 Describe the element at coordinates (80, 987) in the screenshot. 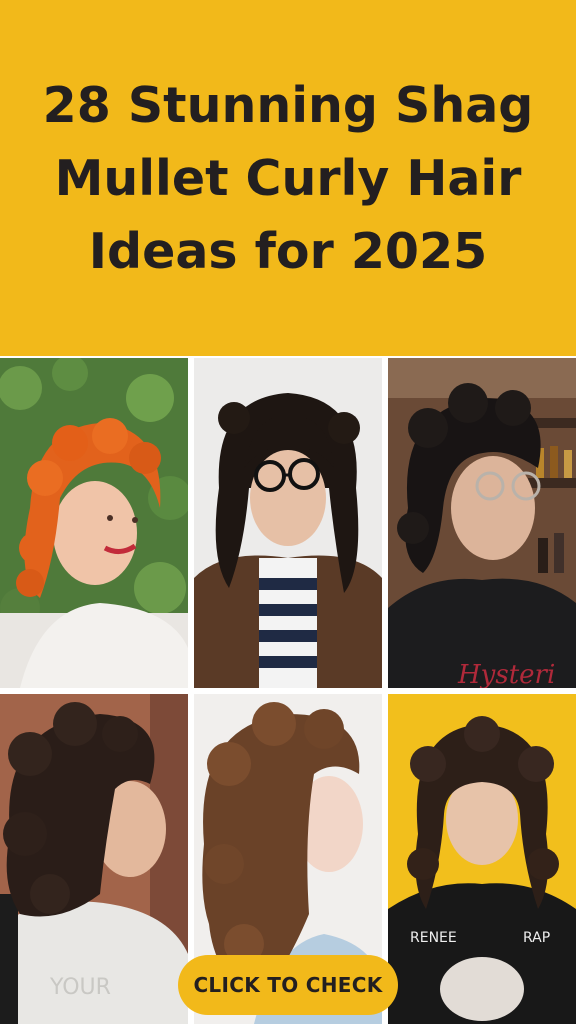

I see `svg-text: YOUR` at that location.